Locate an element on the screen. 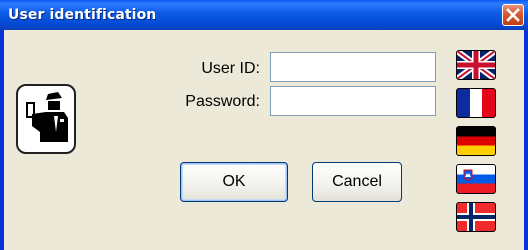 The height and width of the screenshot is (250, 528). police-officer-icon is located at coordinates (47, 117).